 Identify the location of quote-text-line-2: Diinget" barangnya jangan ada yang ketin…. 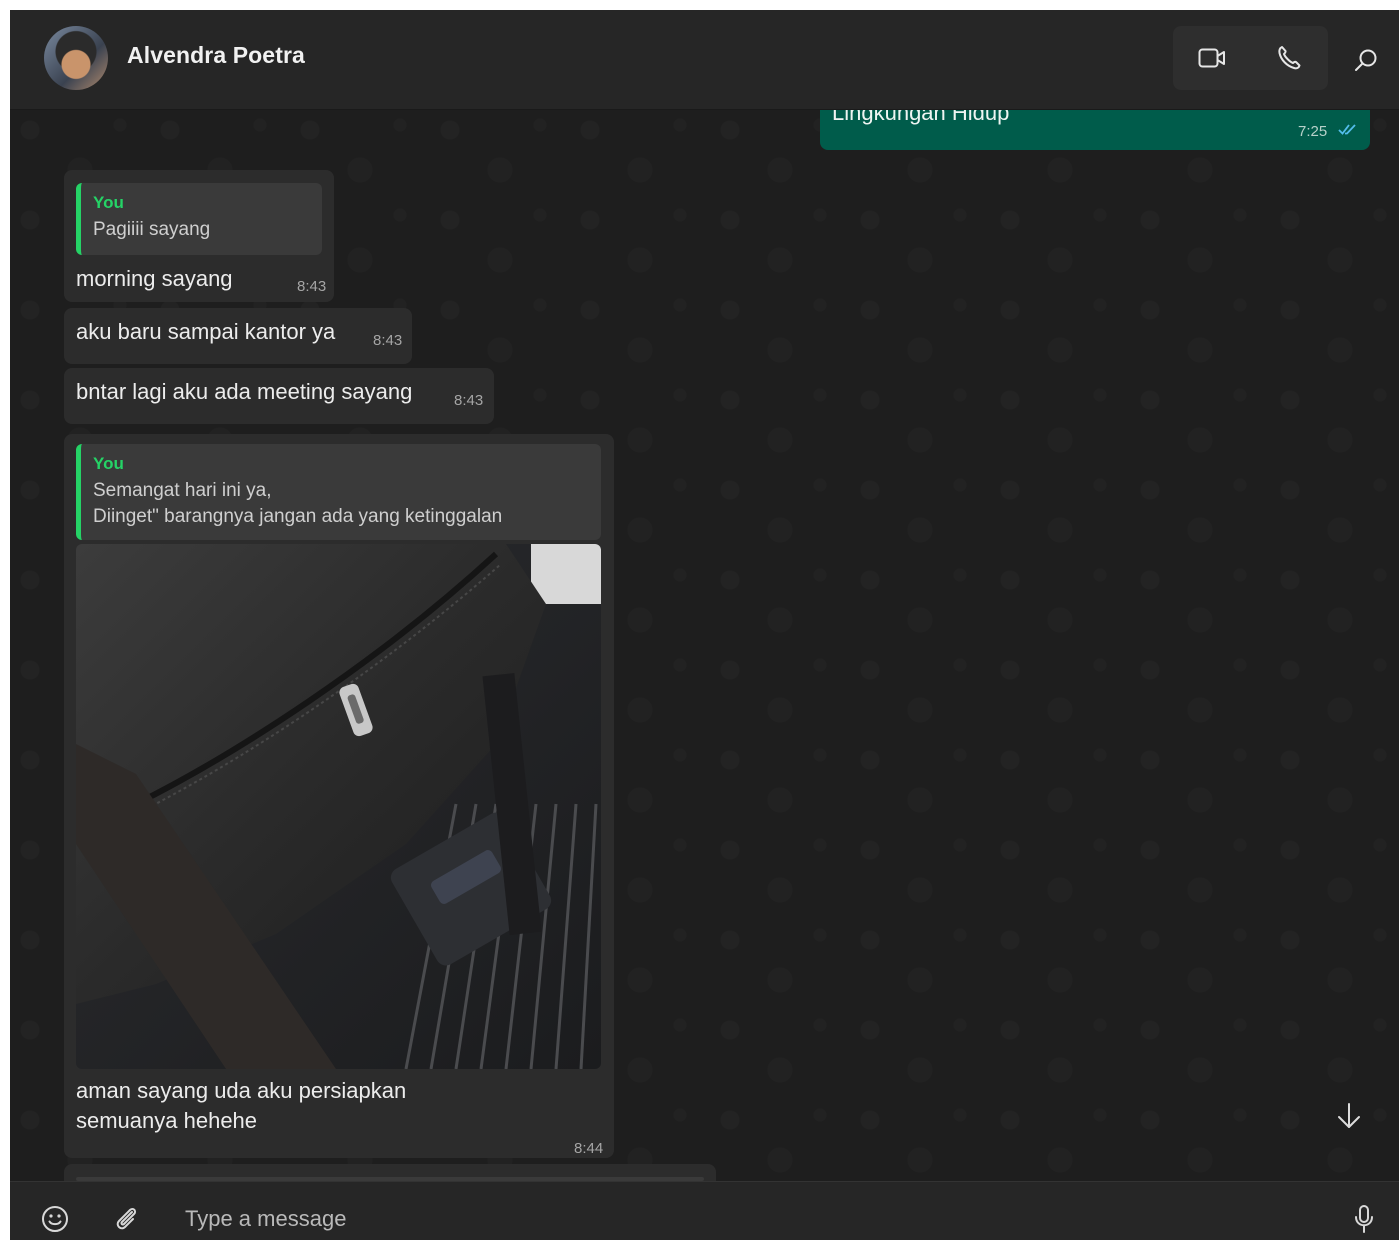
(298, 516).